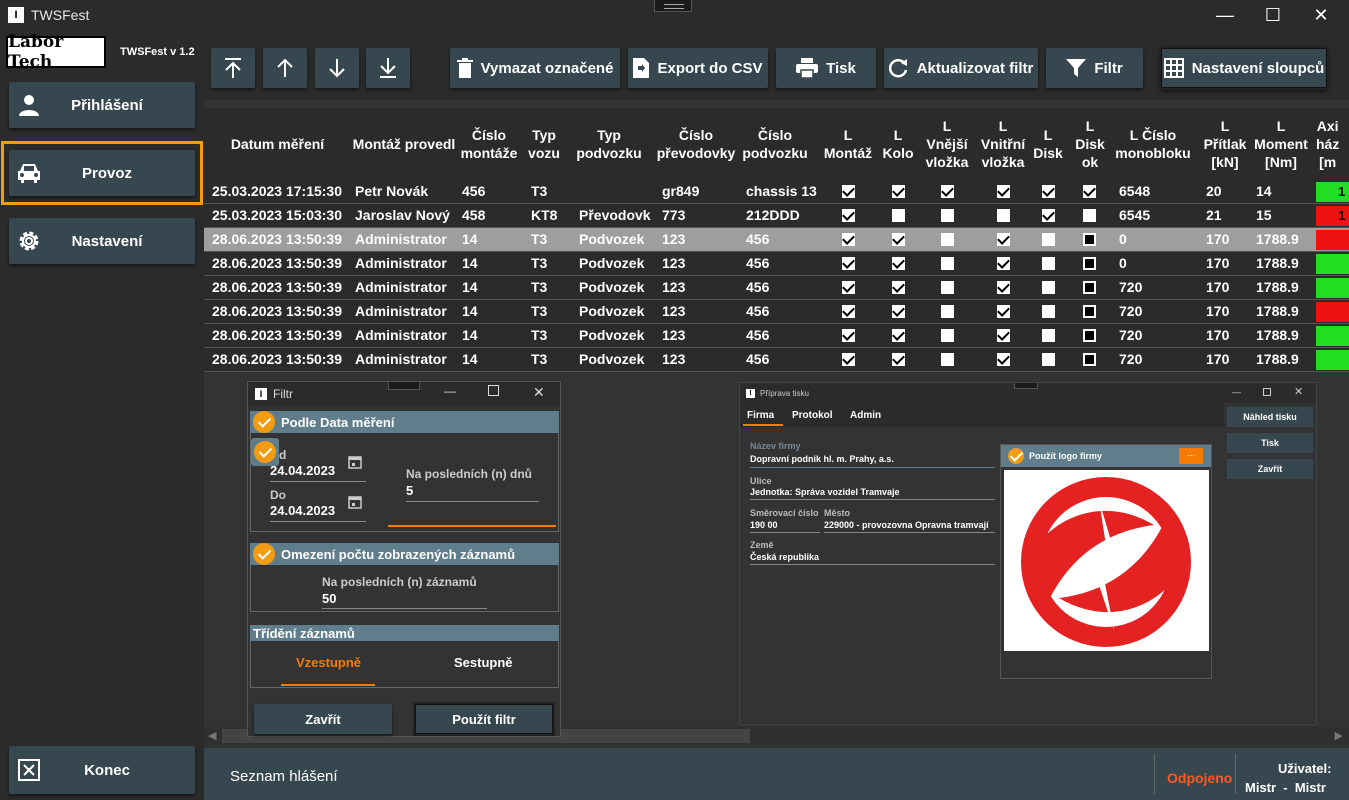  Describe the element at coordinates (698, 68) in the screenshot. I see `export-csv-button: Export do CSV` at that location.